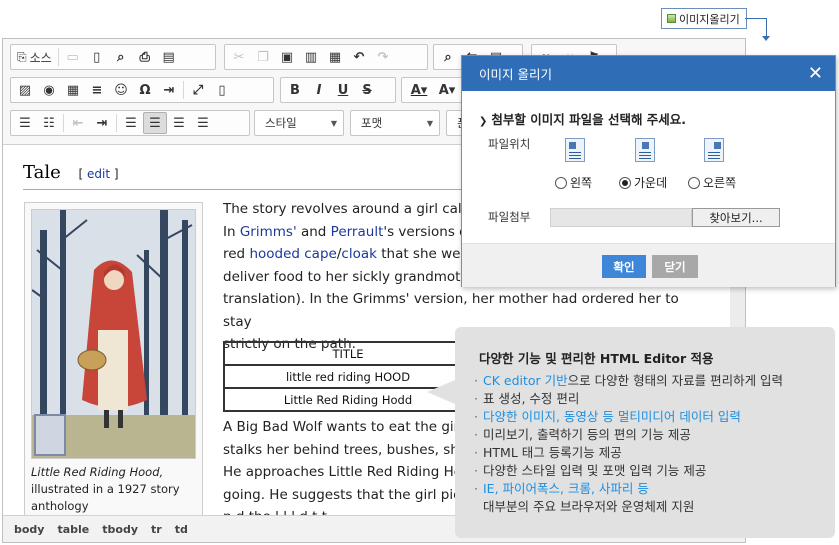 This screenshot has width=839, height=545. What do you see at coordinates (709, 19) in the screenshot?
I see `upload-image-label: 이미지올리기` at bounding box center [709, 19].